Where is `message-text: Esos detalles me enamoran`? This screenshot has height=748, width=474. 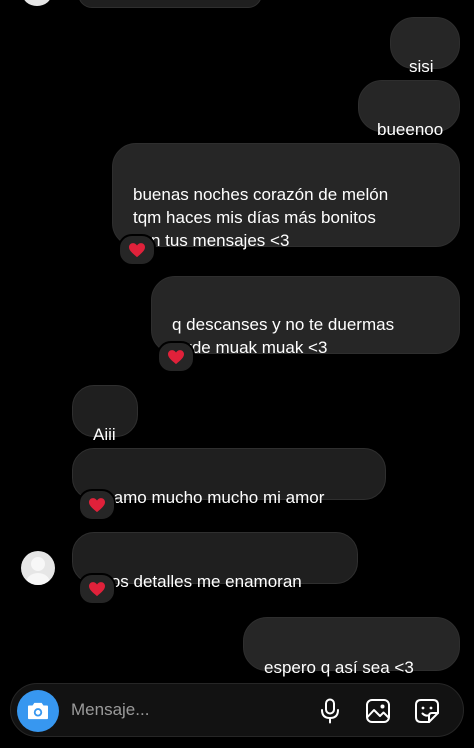
message-text: Esos detalles me enamoran is located at coordinates (196, 581).